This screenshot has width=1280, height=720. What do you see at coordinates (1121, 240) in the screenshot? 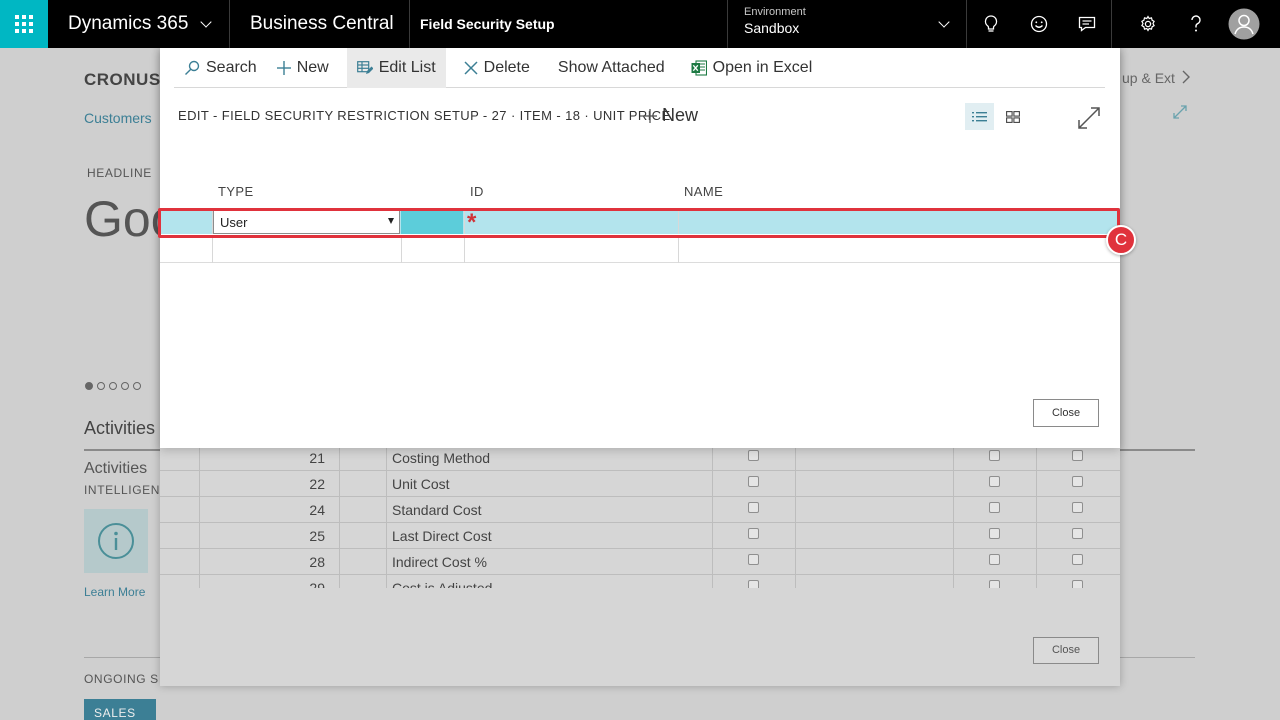
I see `callout-badge: C` at bounding box center [1121, 240].